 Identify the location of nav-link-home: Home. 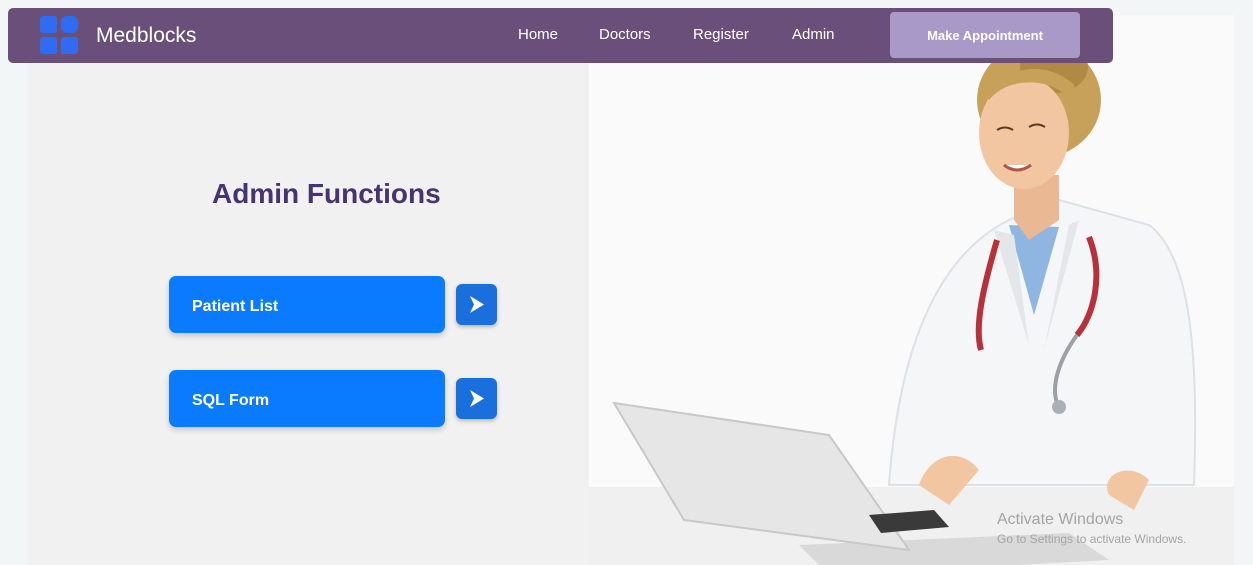
(538, 35).